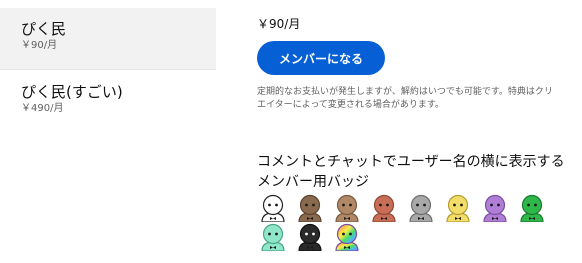  Describe the element at coordinates (347, 237) in the screenshot. I see `rainbow-face-badge-icon` at that location.